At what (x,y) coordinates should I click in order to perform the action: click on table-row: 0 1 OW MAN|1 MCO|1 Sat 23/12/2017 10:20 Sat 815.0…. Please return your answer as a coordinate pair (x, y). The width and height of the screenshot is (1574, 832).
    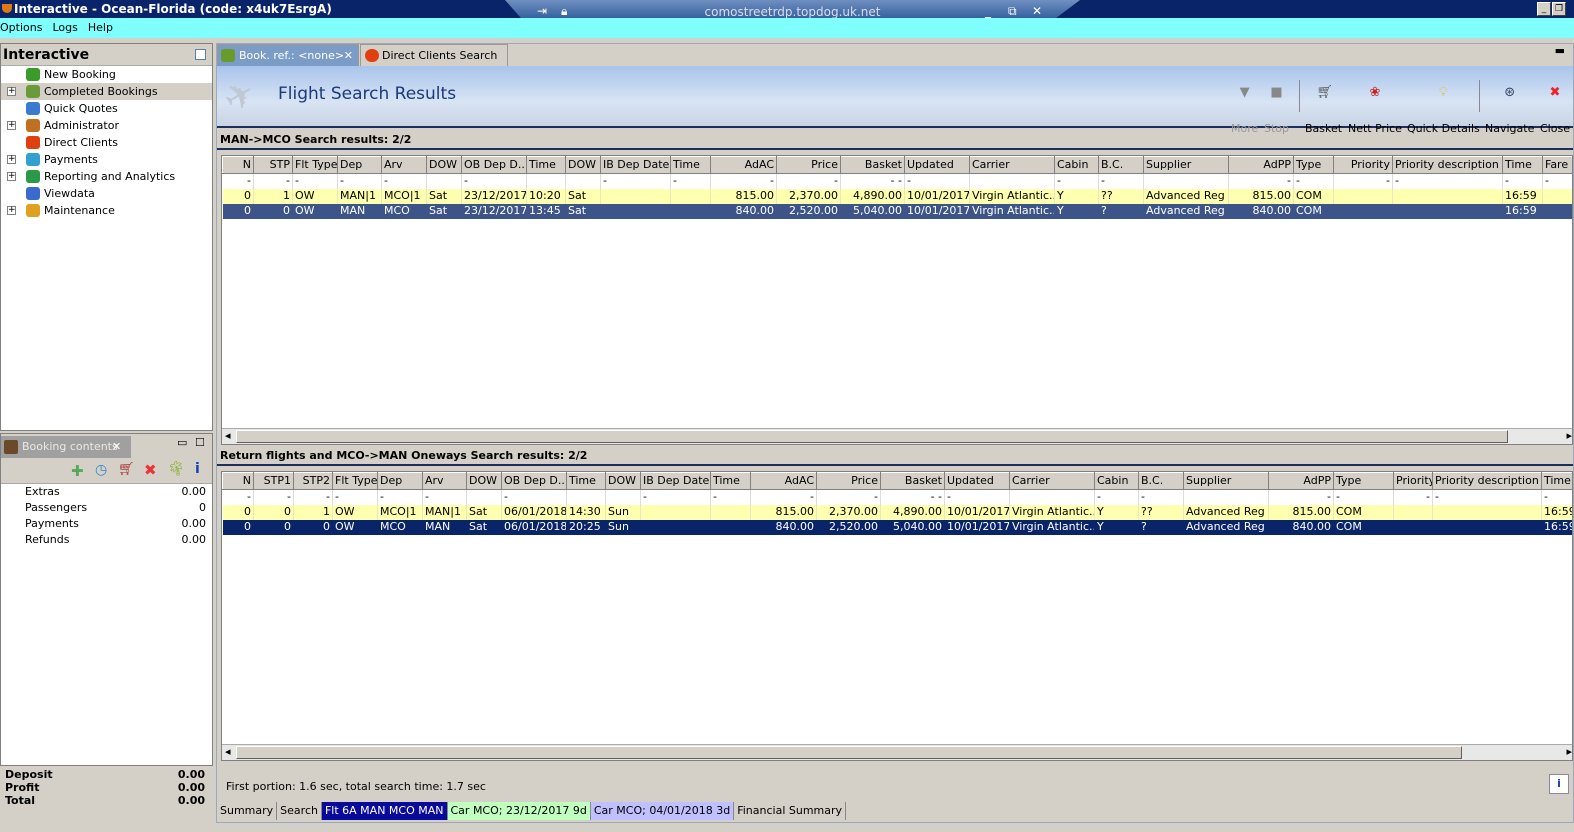
    Looking at the image, I should click on (897, 196).